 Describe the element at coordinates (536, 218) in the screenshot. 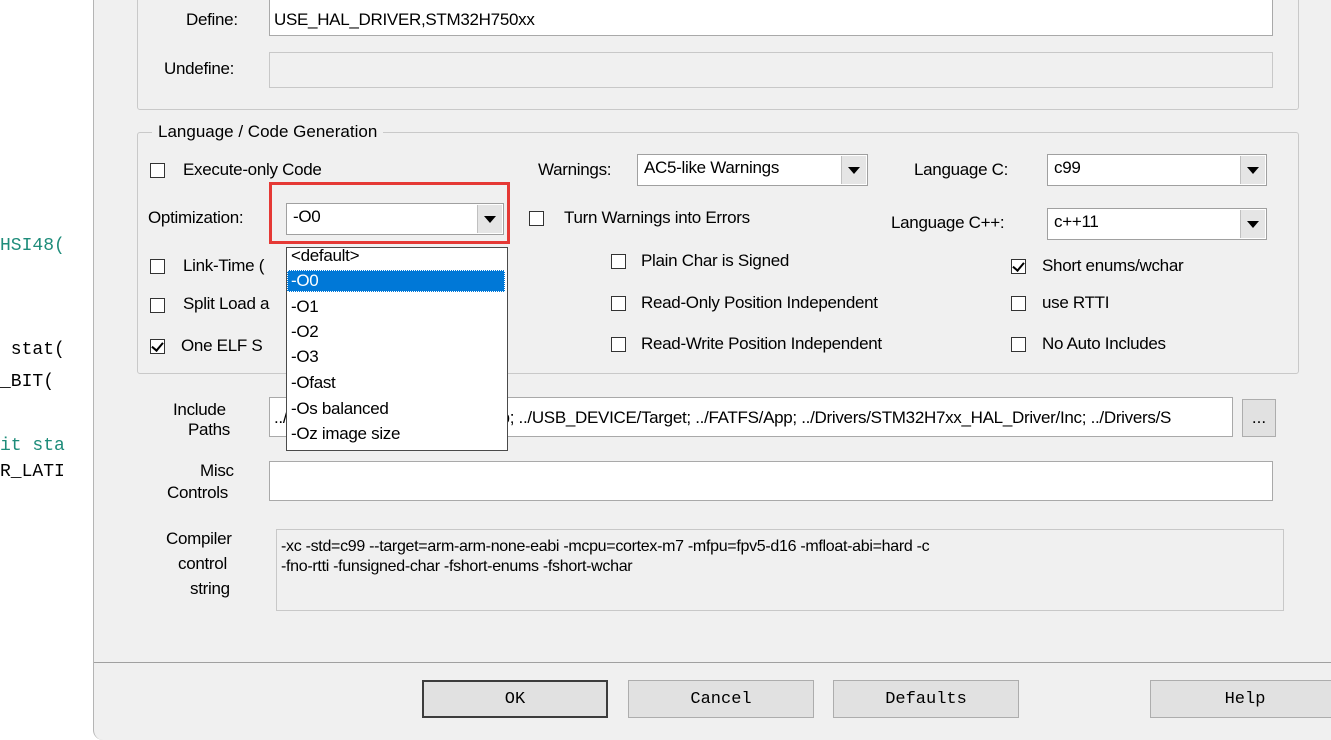

I see `turn-warnings-checkbox` at that location.